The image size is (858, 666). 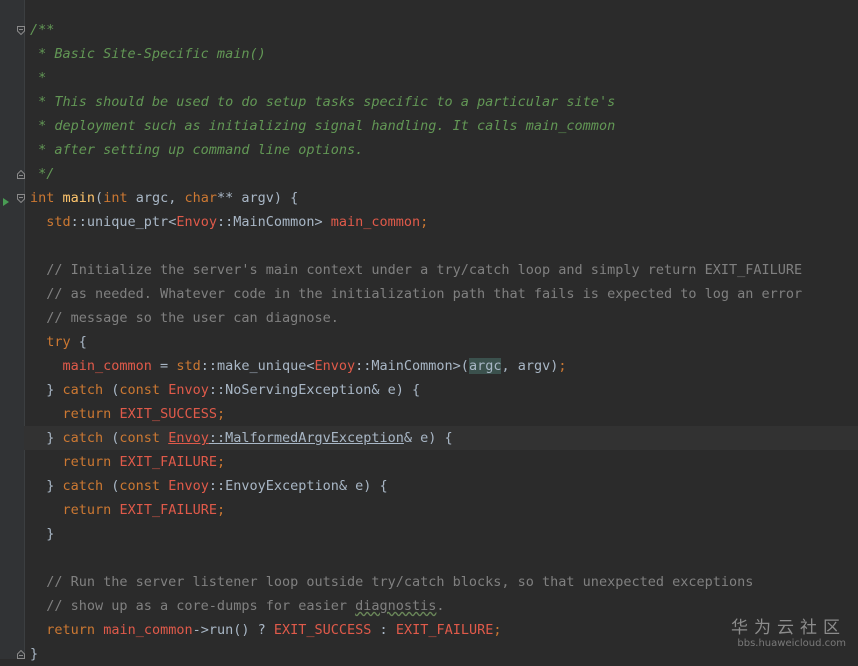 What do you see at coordinates (42, 174) in the screenshot?
I see `code-token: */` at bounding box center [42, 174].